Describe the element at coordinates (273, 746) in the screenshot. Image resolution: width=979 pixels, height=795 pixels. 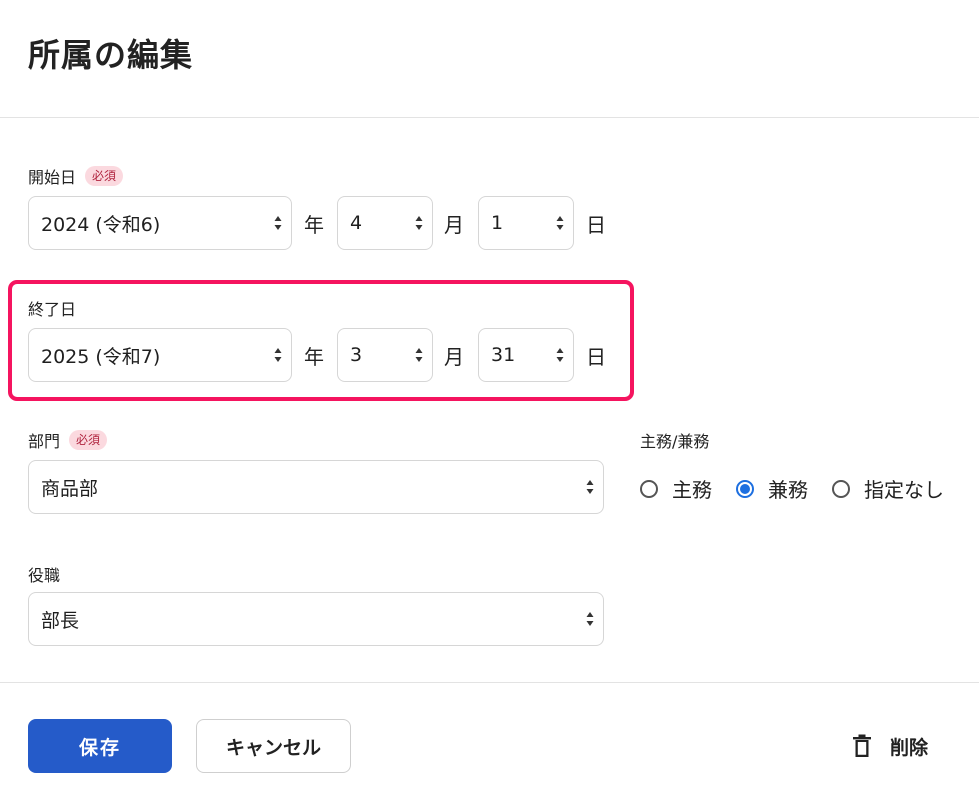
I see `cancel-button: キャンセル` at that location.